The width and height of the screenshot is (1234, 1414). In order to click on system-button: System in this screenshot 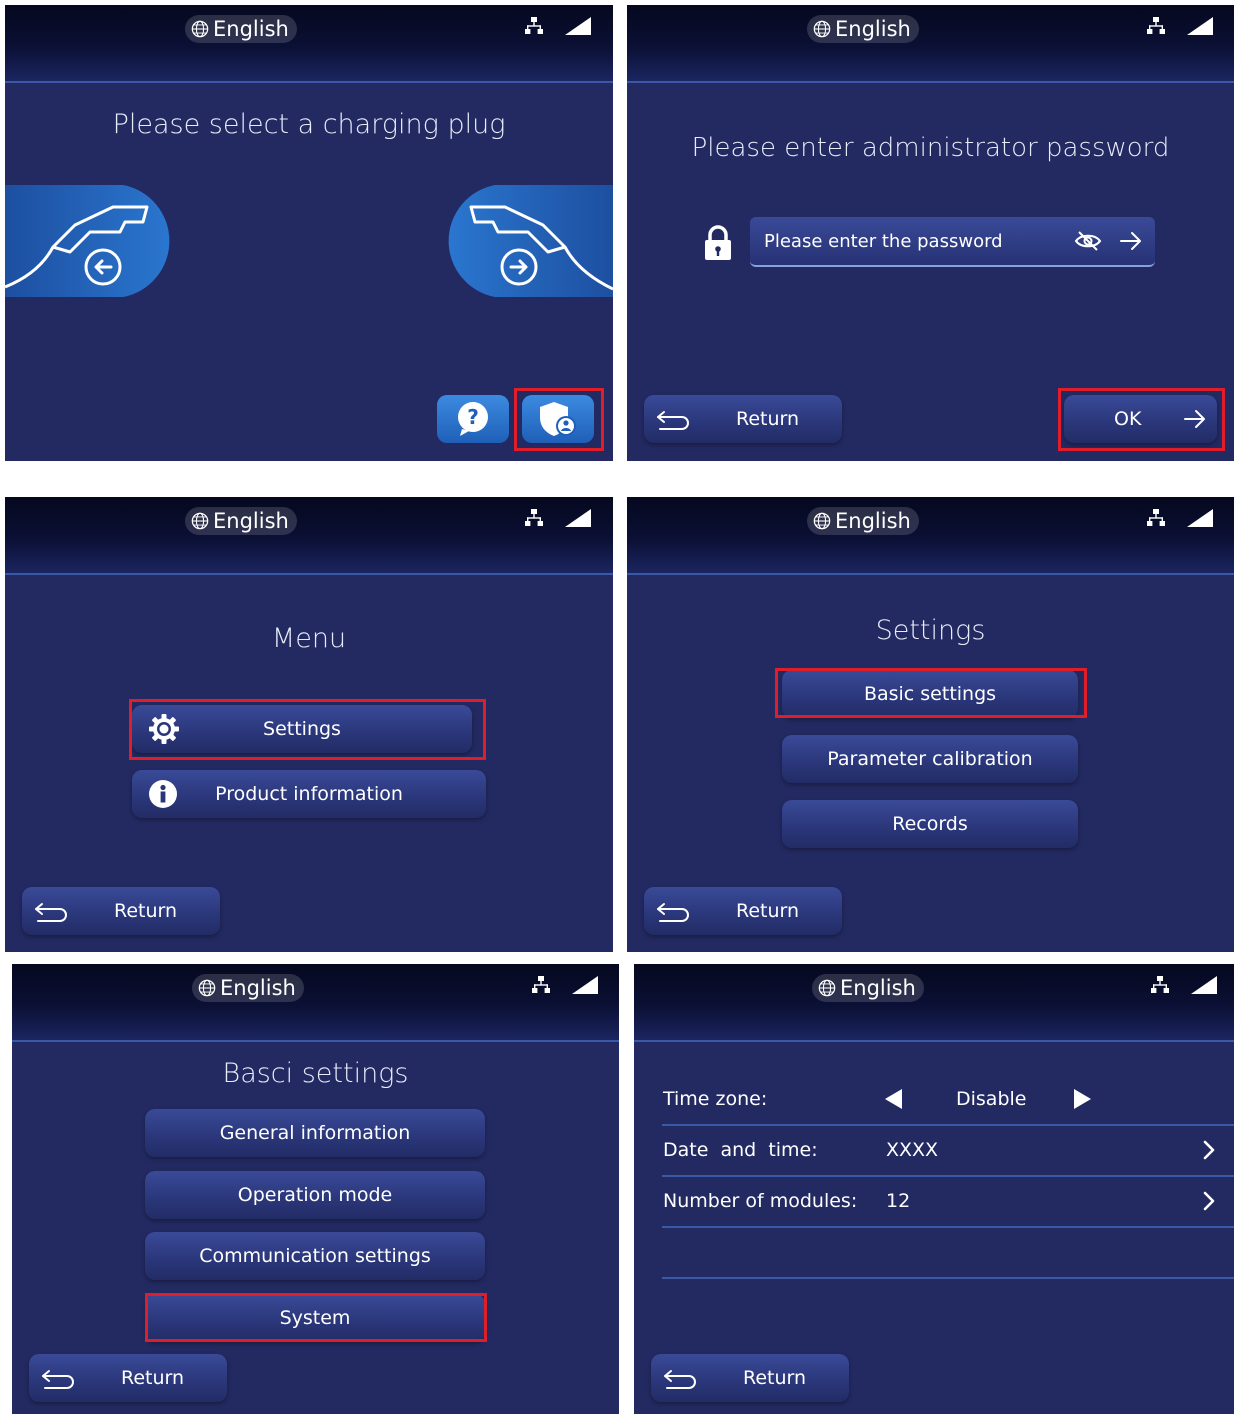, I will do `click(315, 1318)`.